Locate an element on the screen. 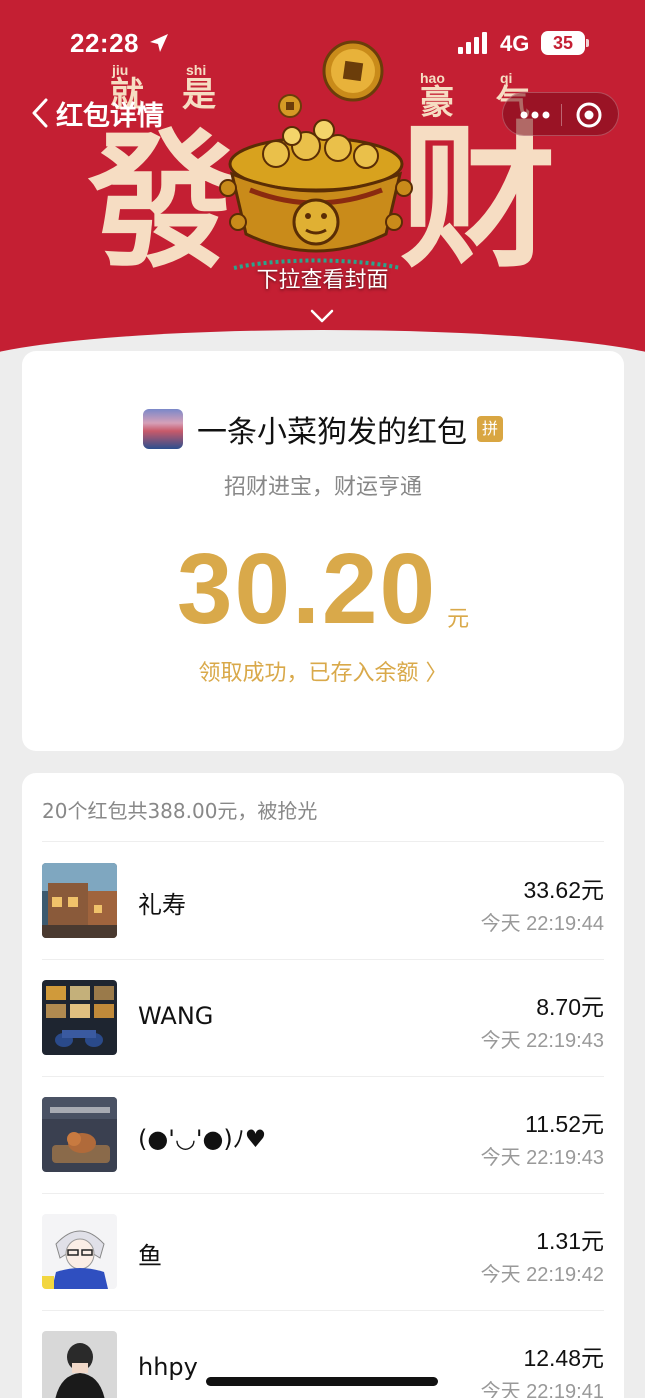 The height and width of the screenshot is (1398, 645). cartoon-cat-avatar is located at coordinates (79, 1134).